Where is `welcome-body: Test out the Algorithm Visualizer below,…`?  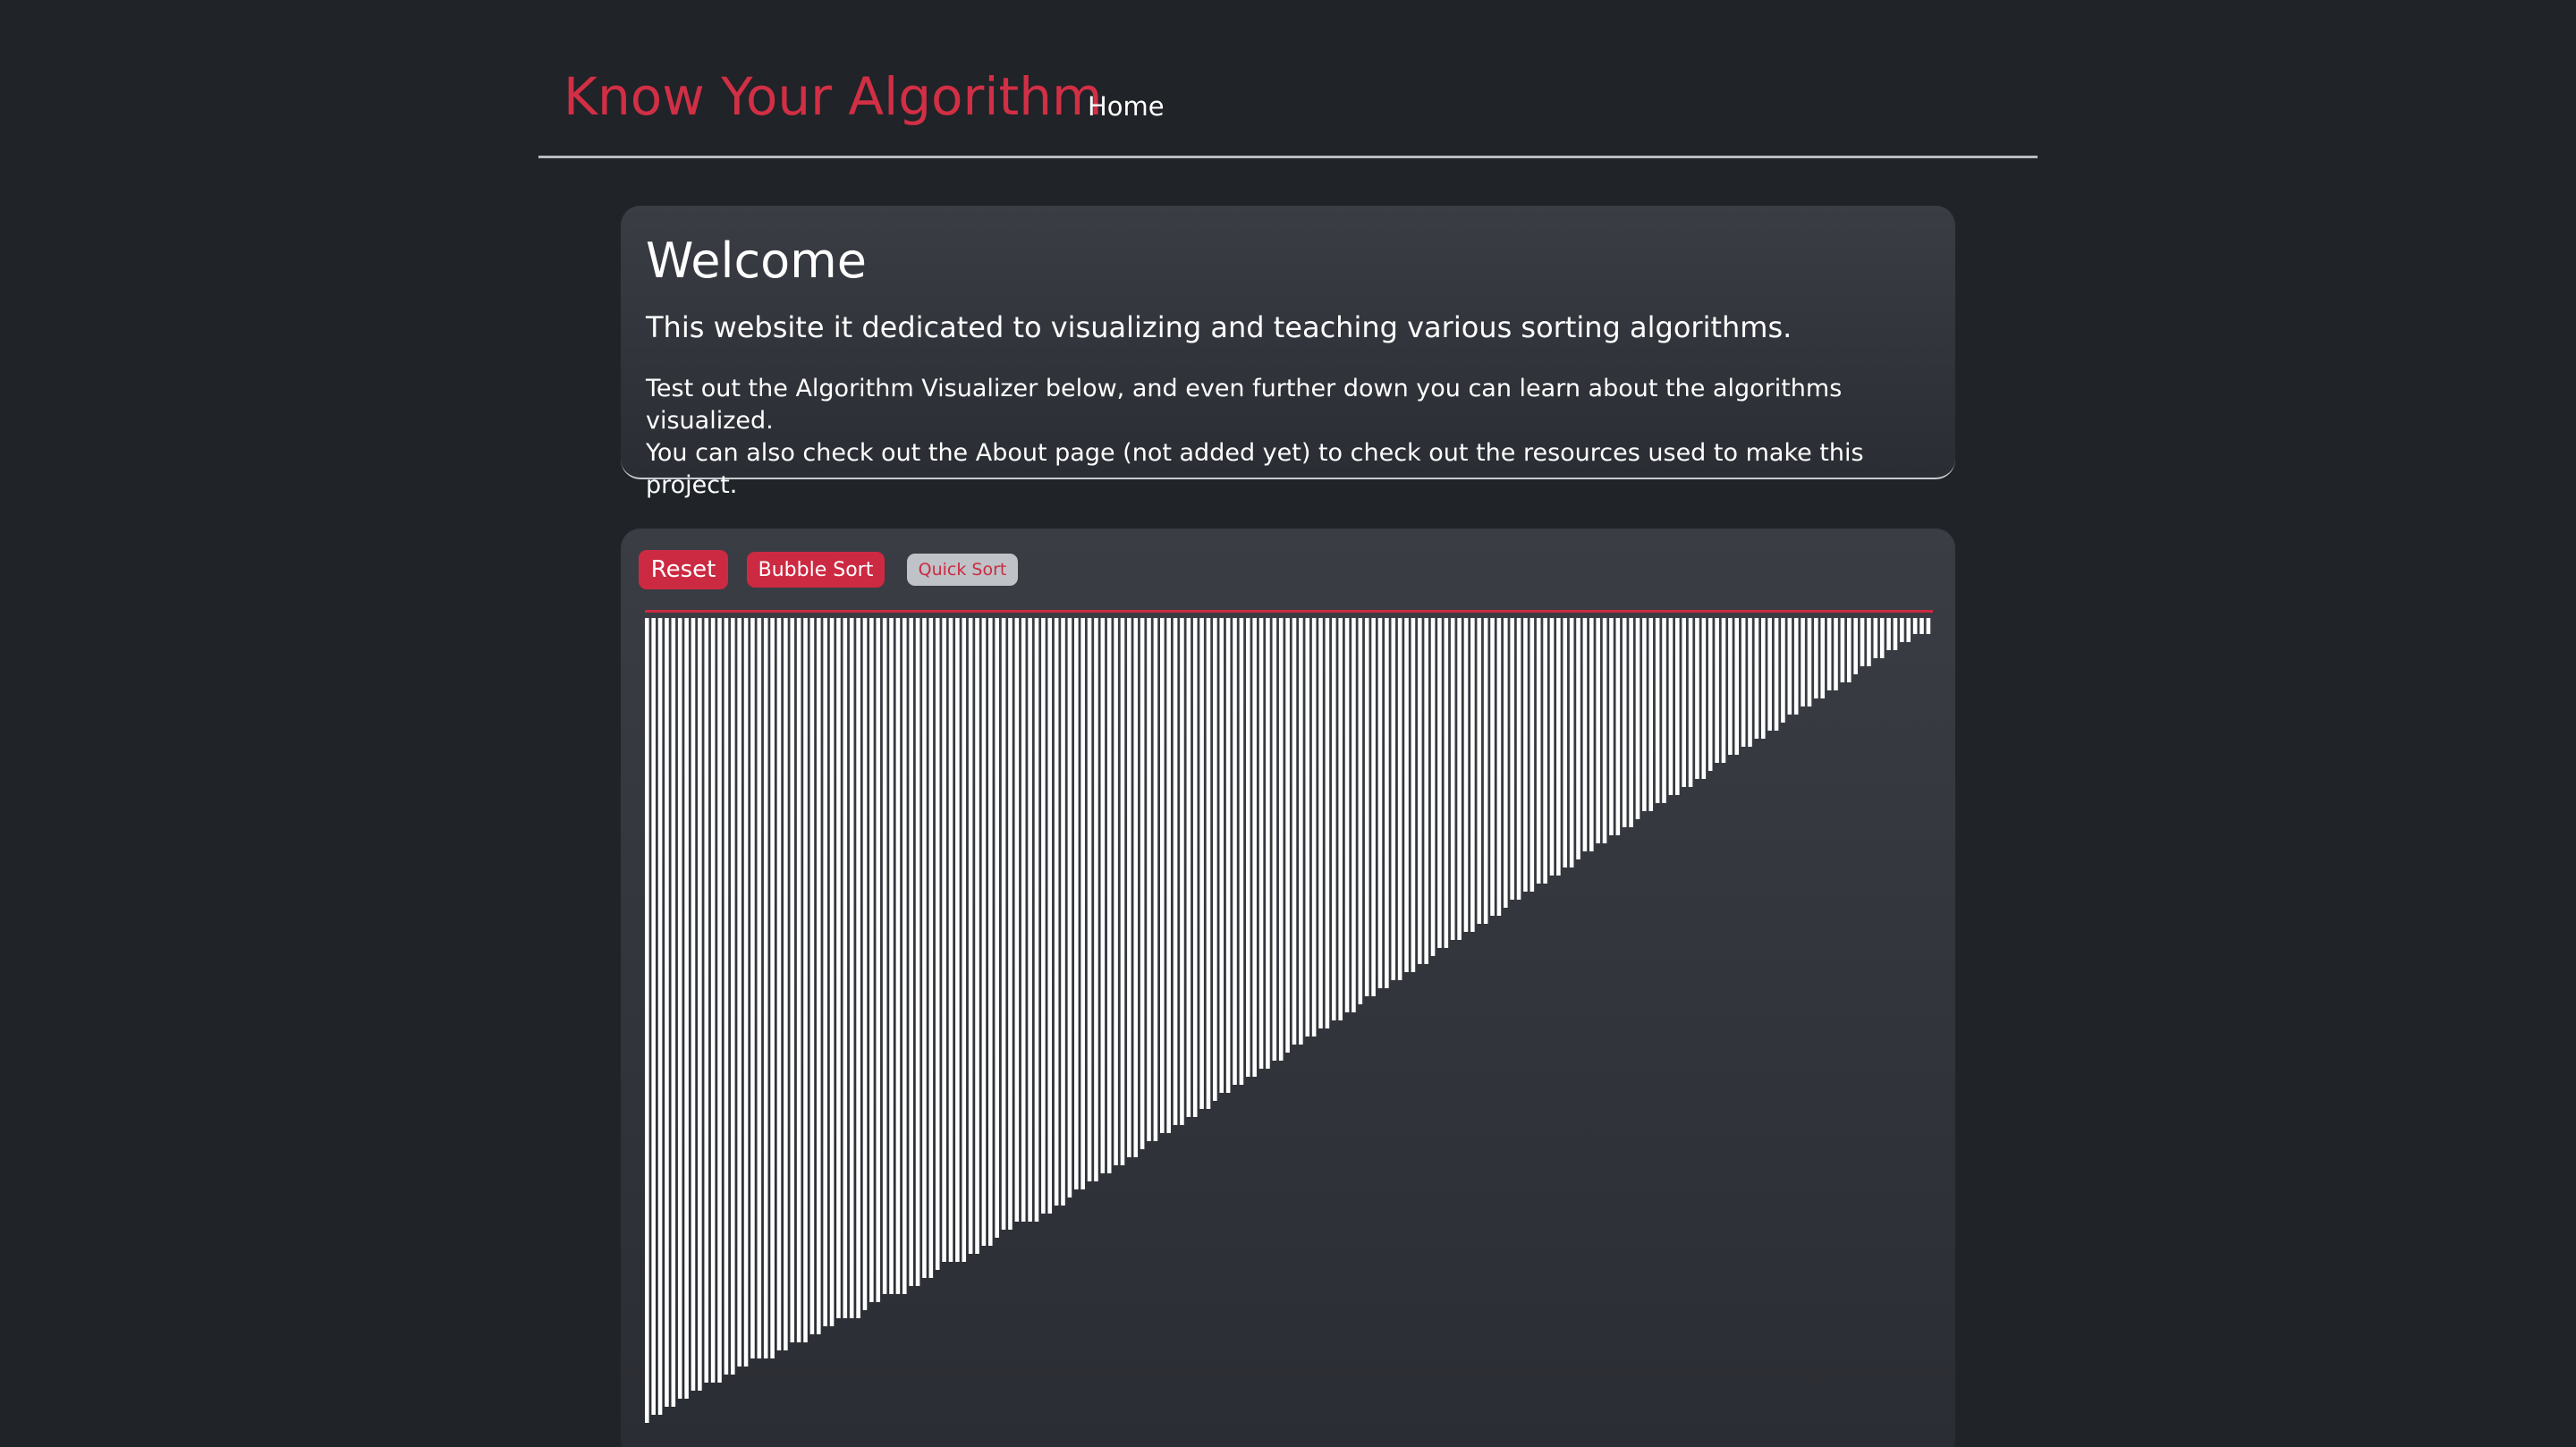 welcome-body: Test out the Algorithm Visualizer below,… is located at coordinates (1288, 437).